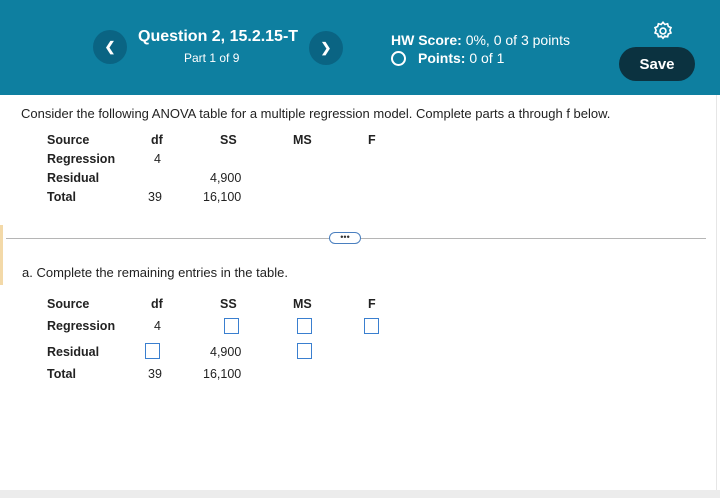 This screenshot has width=720, height=498. Describe the element at coordinates (155, 374) in the screenshot. I see `a-total-df: 39` at that location.